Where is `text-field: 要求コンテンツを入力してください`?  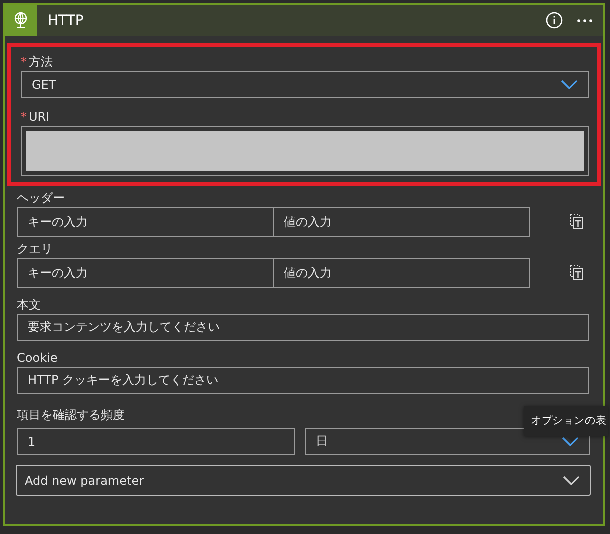 text-field: 要求コンテンツを入力してください is located at coordinates (303, 327).